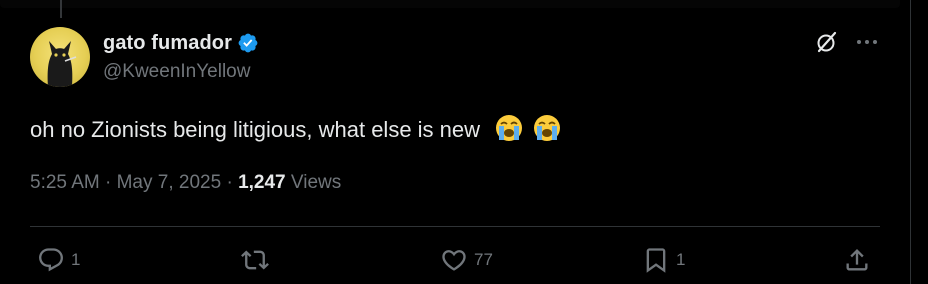  What do you see at coordinates (176, 72) in the screenshot?
I see `user-handle: @KweenInYellow` at bounding box center [176, 72].